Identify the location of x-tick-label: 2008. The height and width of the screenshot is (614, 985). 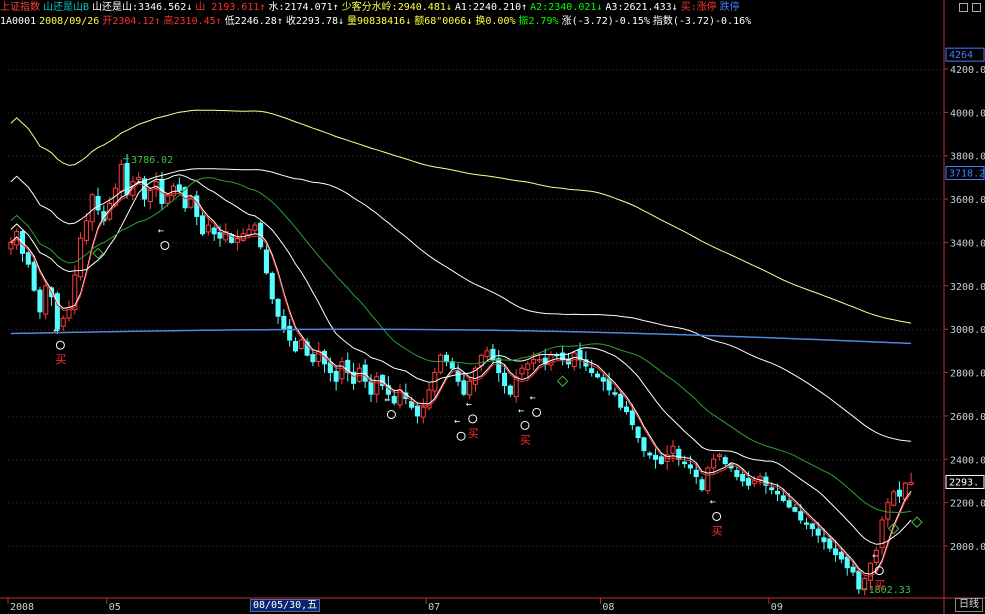
(22, 607).